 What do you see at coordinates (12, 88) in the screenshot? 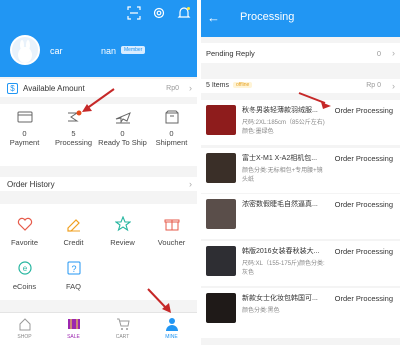
I see `dollar-icon: $` at bounding box center [12, 88].